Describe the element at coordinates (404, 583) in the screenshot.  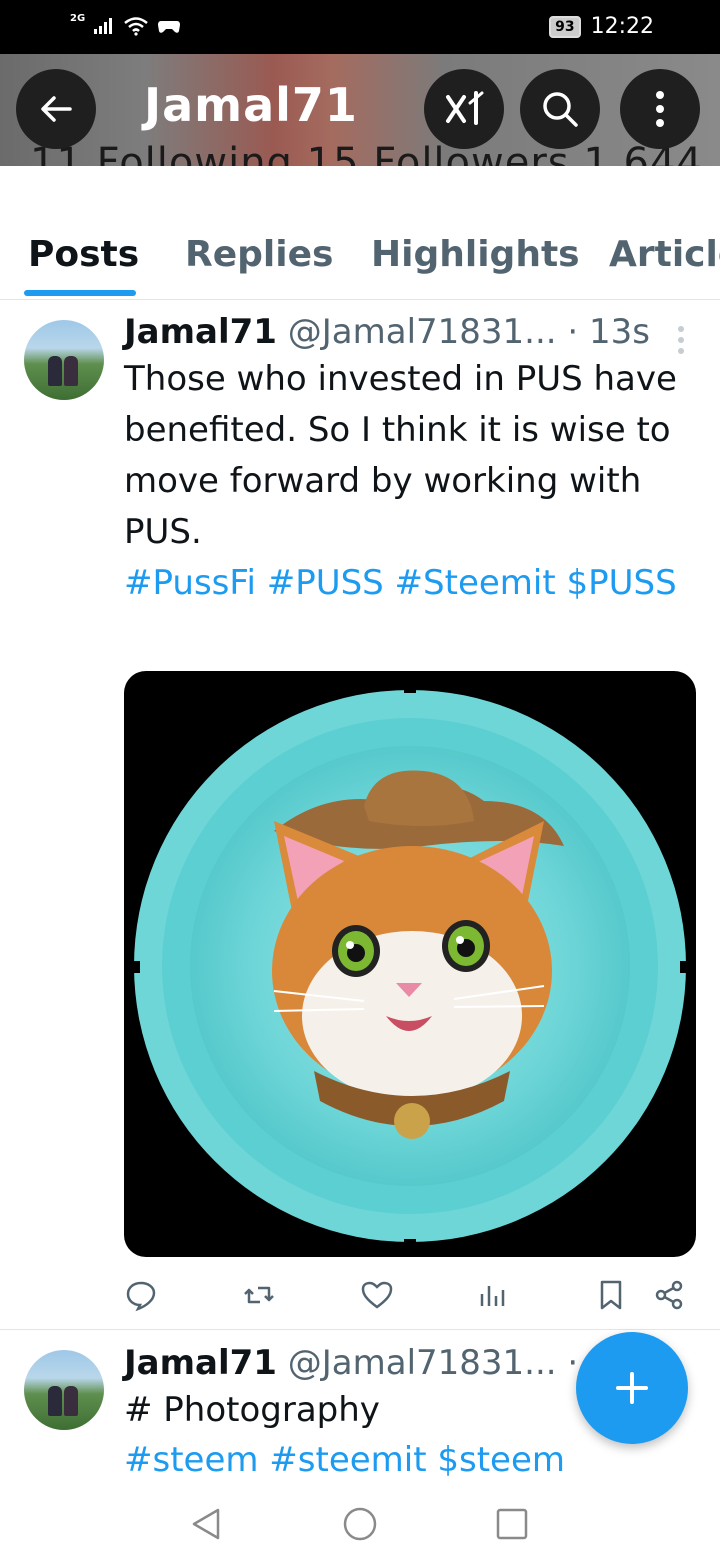
I see `post-hashtags: #PussFi #PUSS #Steemit $PUSS` at that location.